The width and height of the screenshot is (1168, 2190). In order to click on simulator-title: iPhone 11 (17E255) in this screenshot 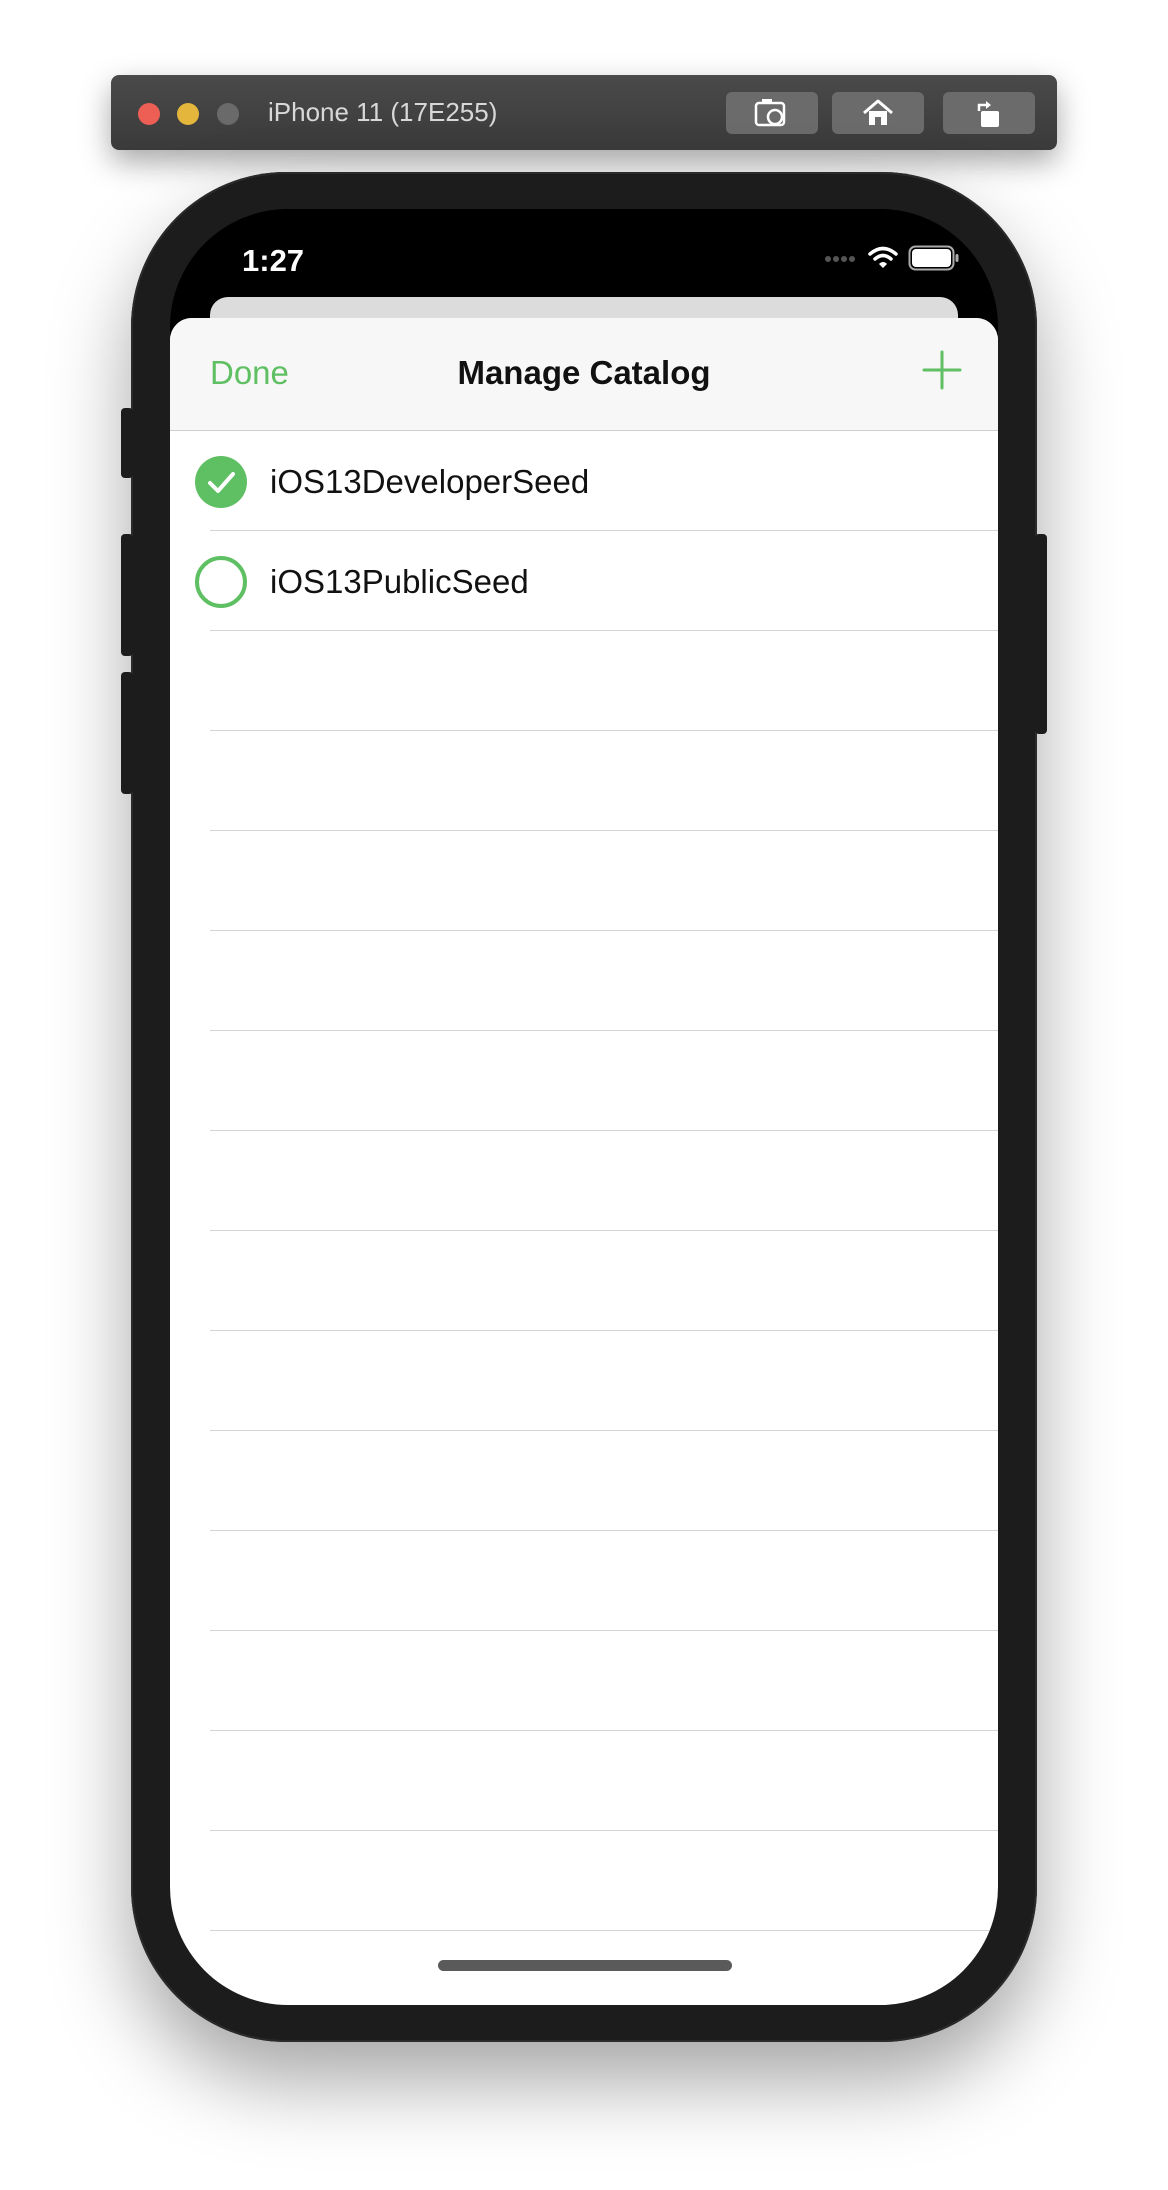, I will do `click(383, 112)`.